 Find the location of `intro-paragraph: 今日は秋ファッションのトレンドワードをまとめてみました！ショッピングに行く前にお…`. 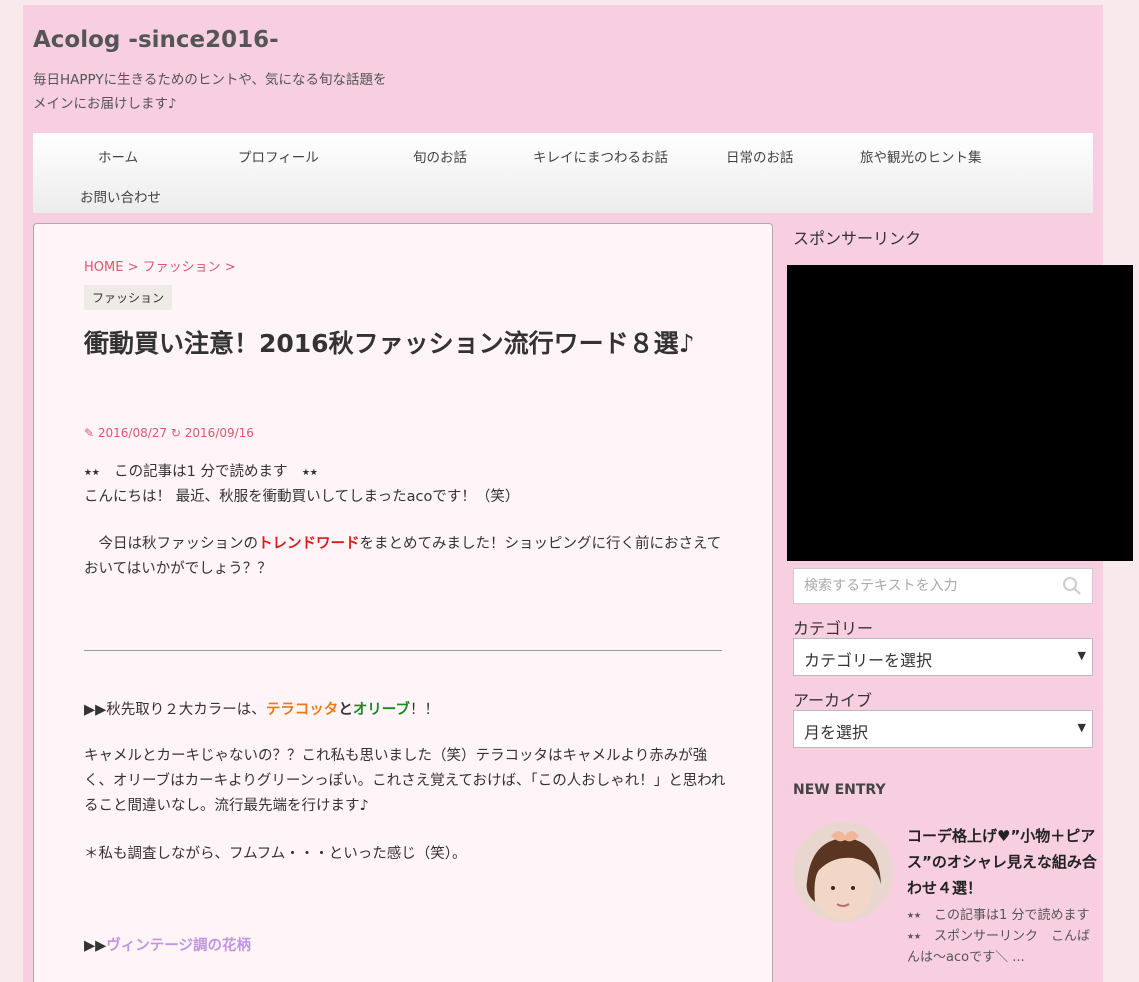

intro-paragraph: 今日は秋ファッションのトレンドワードをまとめてみました！ショッピングに行く前にお… is located at coordinates (409, 557).